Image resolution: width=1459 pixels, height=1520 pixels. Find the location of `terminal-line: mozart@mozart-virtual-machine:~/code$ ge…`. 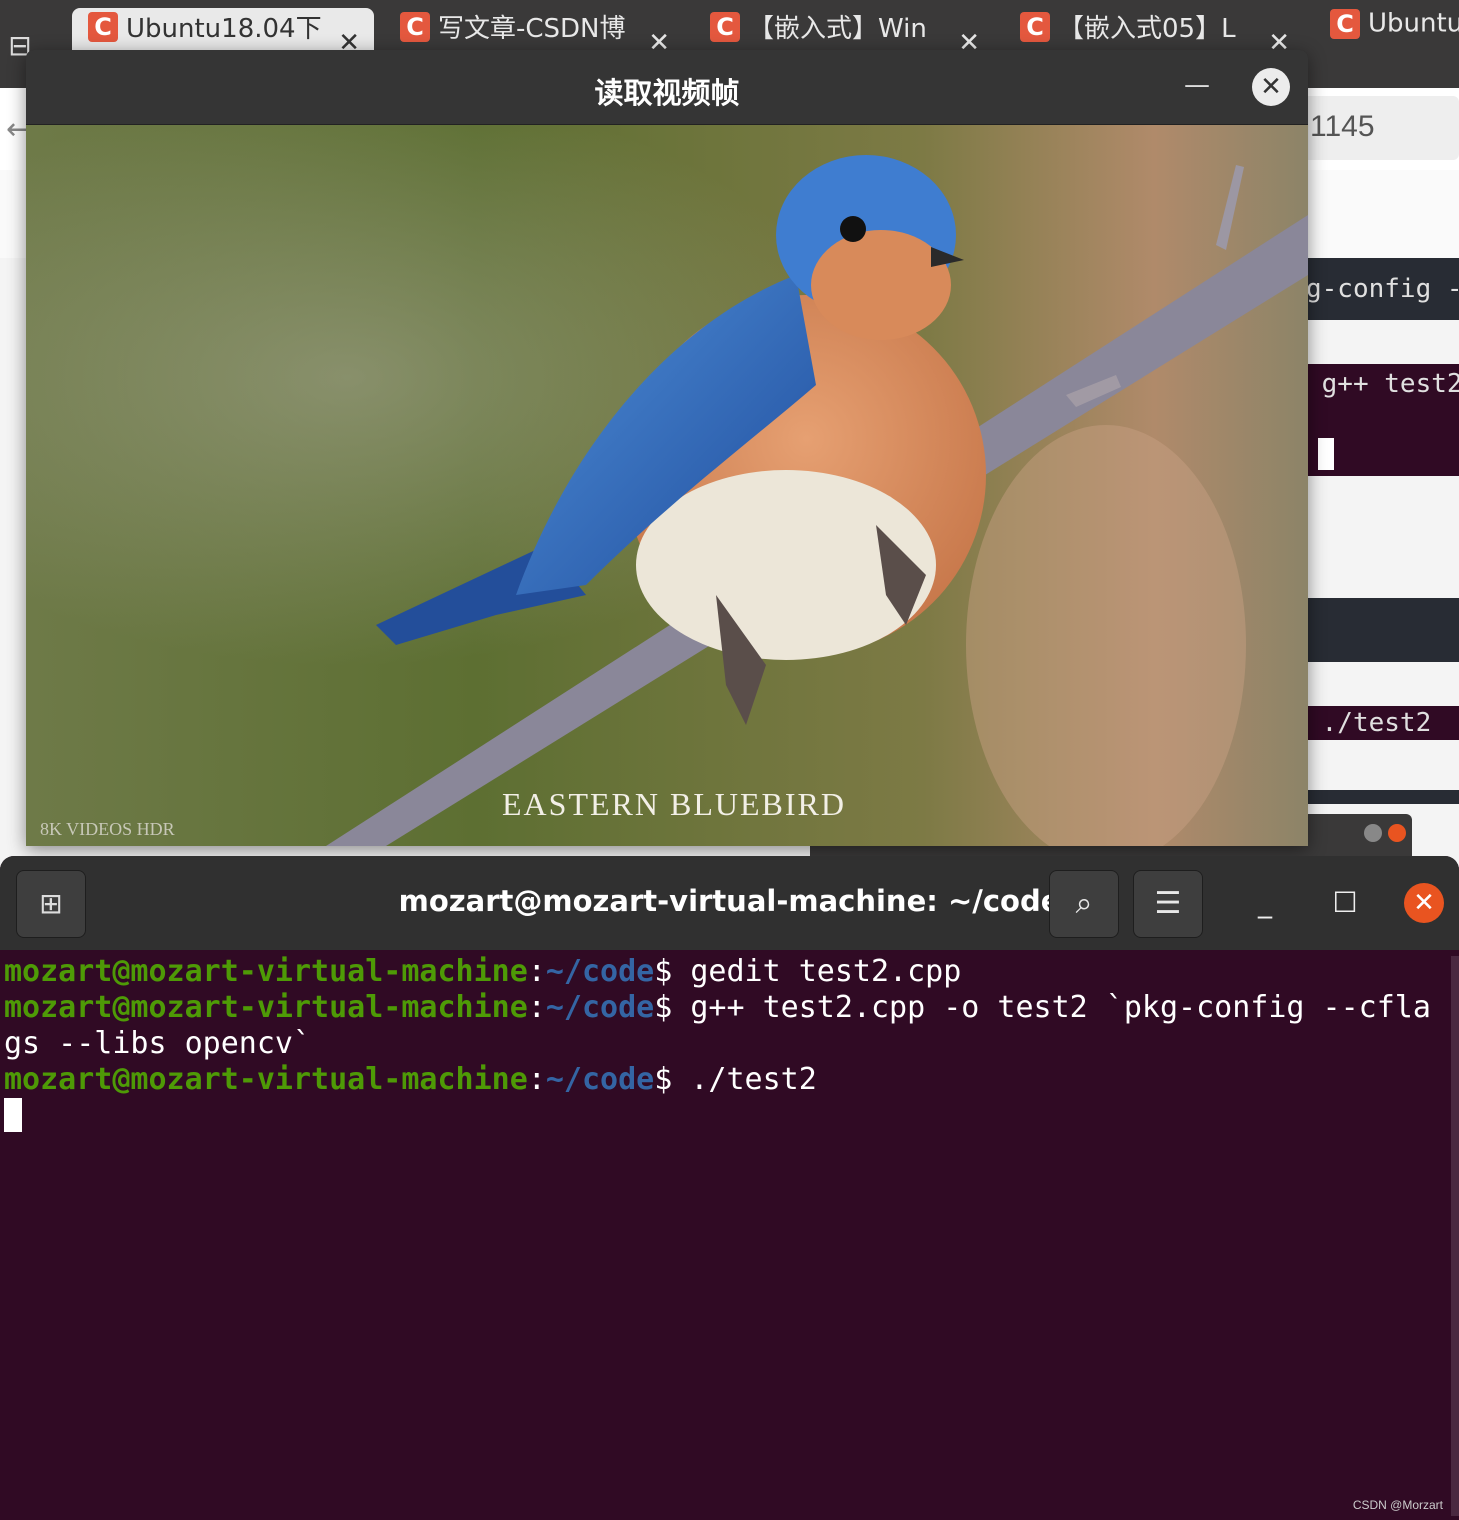

terminal-line: mozart@mozart-virtual-machine:~/code$ ge… is located at coordinates (726, 972).